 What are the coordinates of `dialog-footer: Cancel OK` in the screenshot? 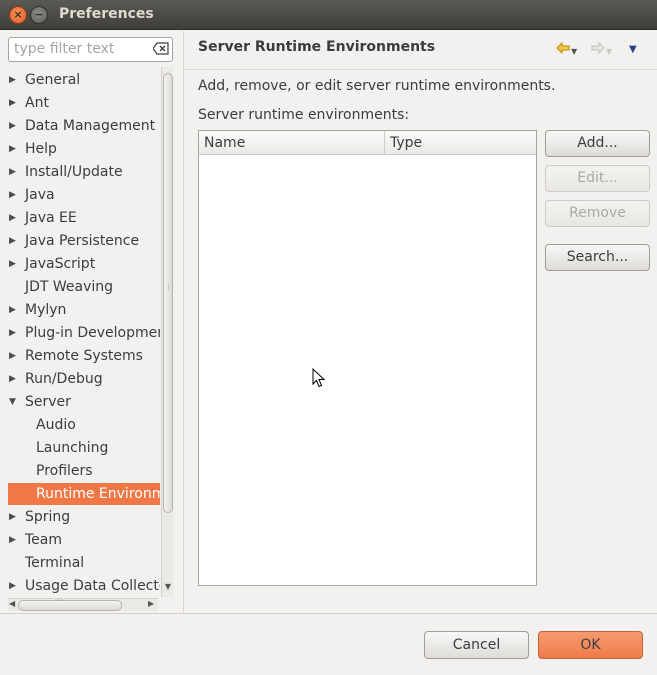 It's located at (328, 644).